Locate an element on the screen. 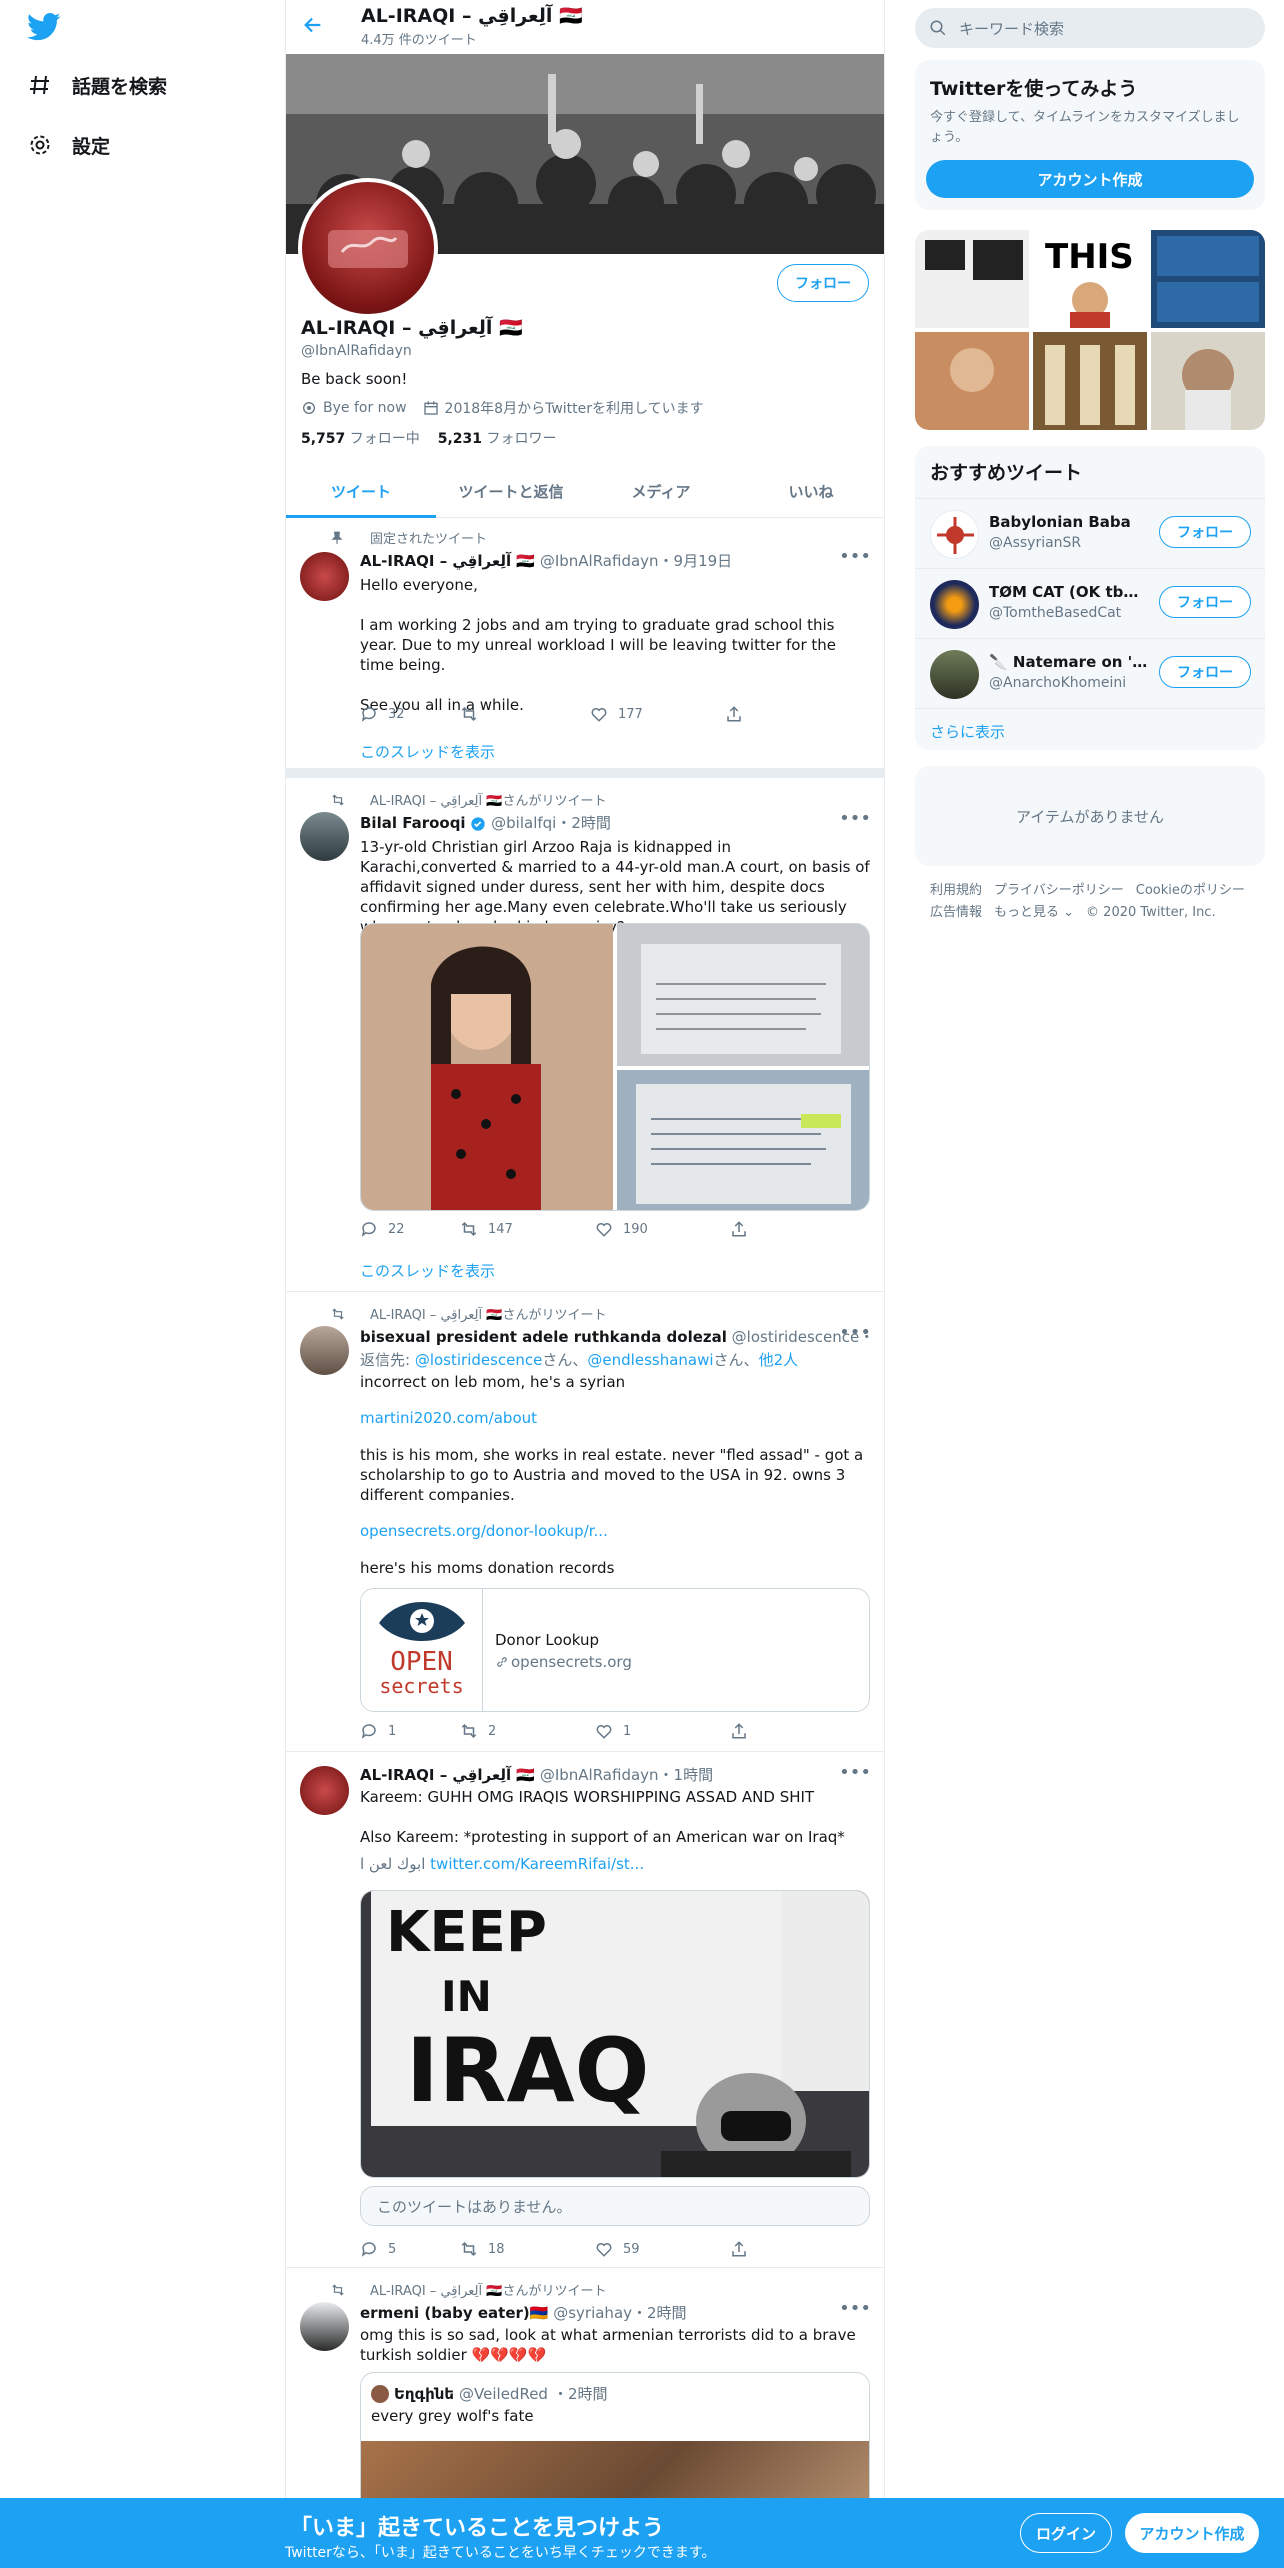 Image resolution: width=1284 pixels, height=2568 pixels. profile-handle: @IbnAlRafidayn is located at coordinates (356, 351).